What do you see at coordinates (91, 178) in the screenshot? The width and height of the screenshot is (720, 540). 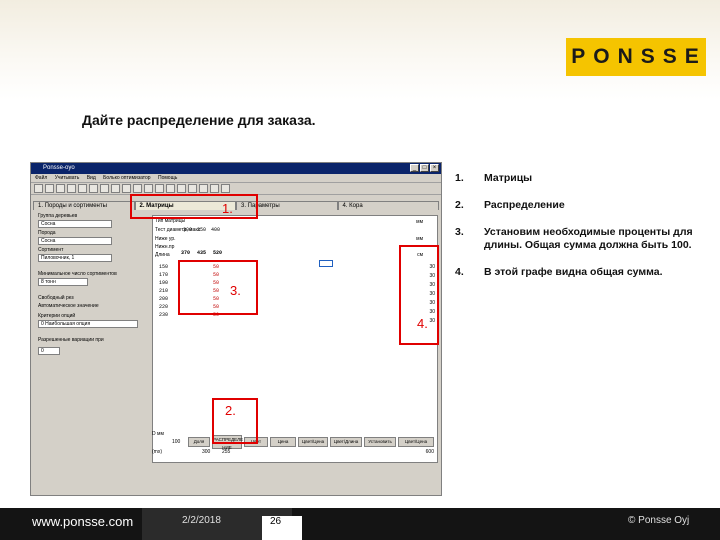 I see `menu-view: Вид` at bounding box center [91, 178].